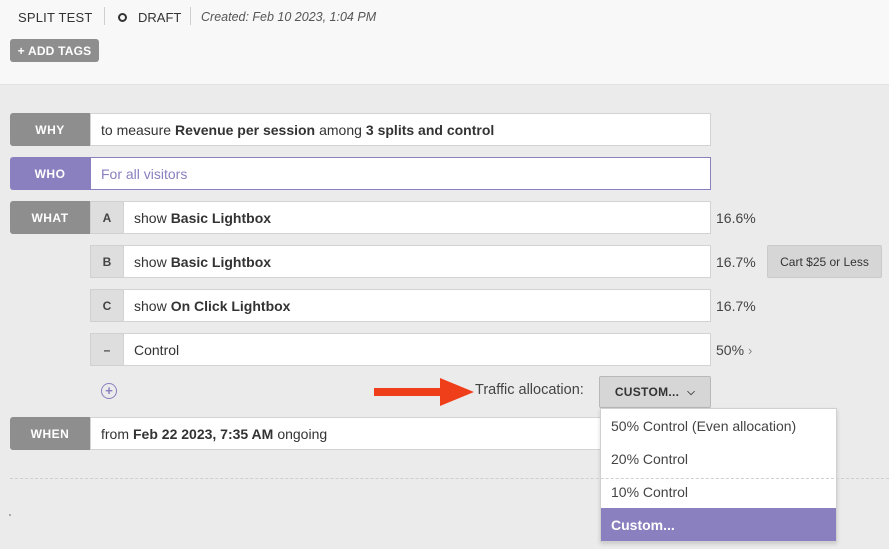 This screenshot has width=889, height=549. I want to click on why-splits: 3 splits and control, so click(430, 130).